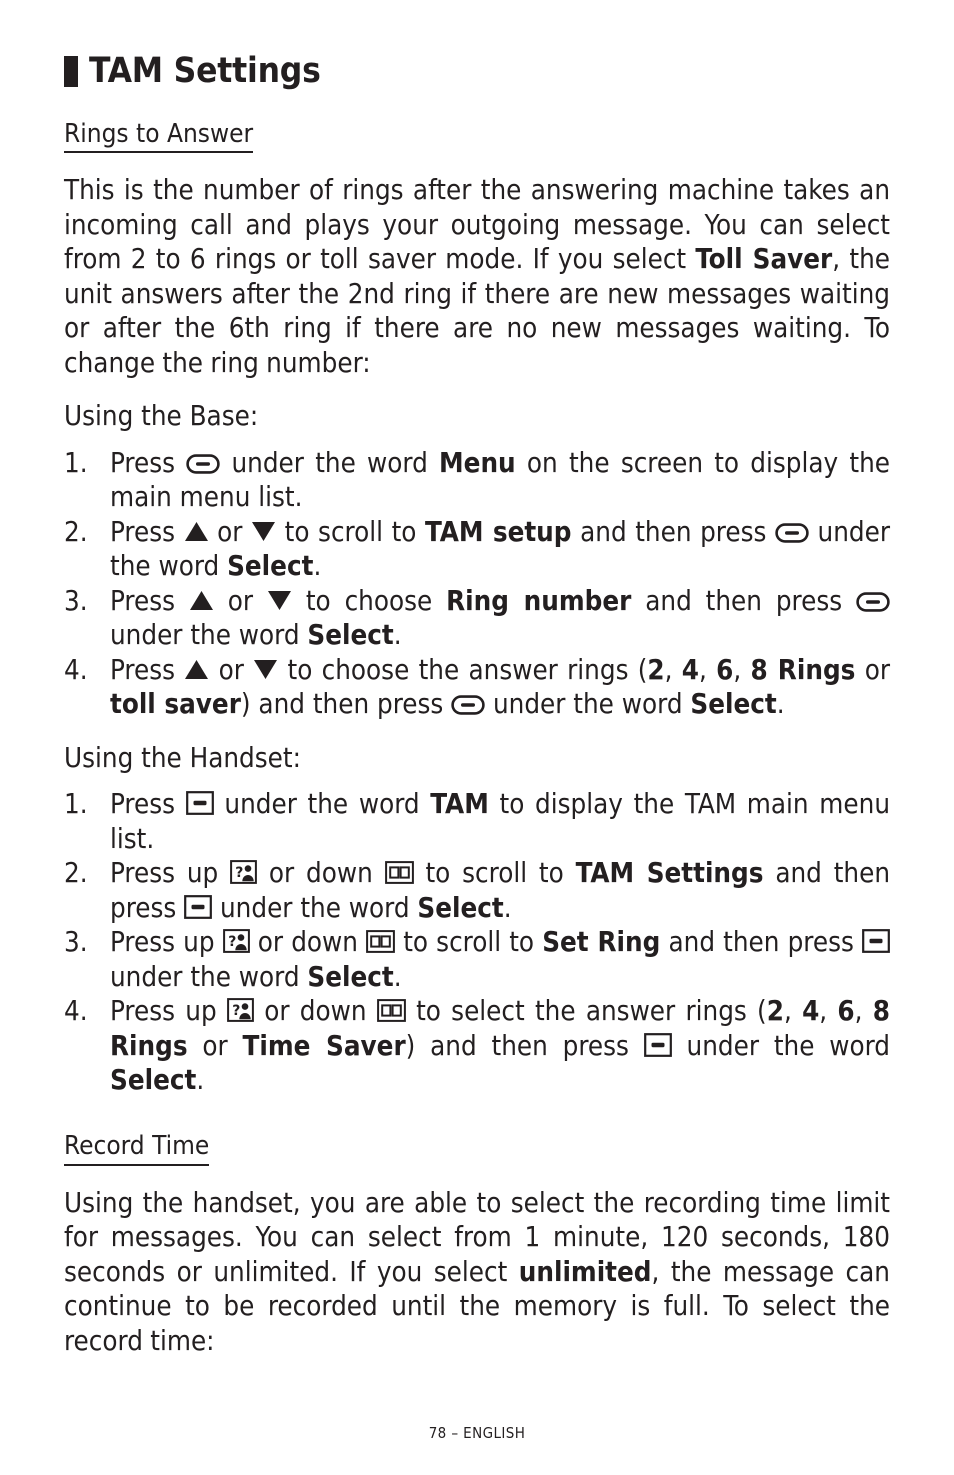 This screenshot has height=1475, width=954. Describe the element at coordinates (240, 600) in the screenshot. I see `base-step-3-t2: or` at that location.